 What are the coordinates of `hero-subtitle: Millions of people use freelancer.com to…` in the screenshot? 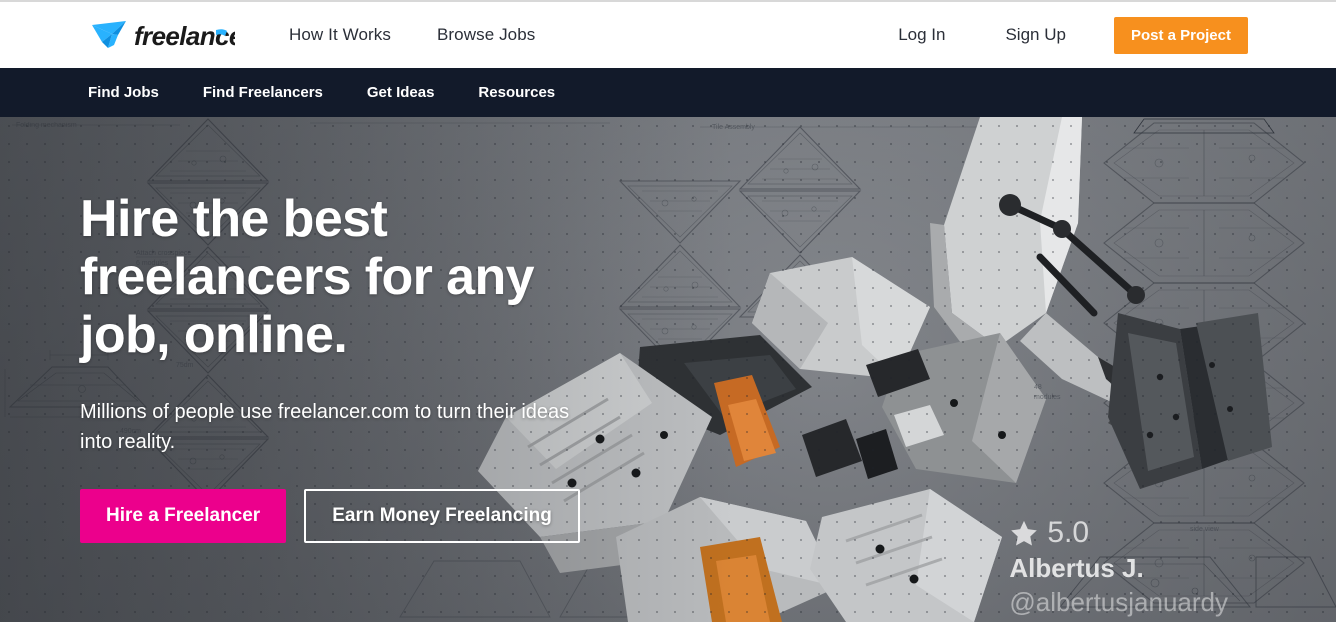 It's located at (325, 427).